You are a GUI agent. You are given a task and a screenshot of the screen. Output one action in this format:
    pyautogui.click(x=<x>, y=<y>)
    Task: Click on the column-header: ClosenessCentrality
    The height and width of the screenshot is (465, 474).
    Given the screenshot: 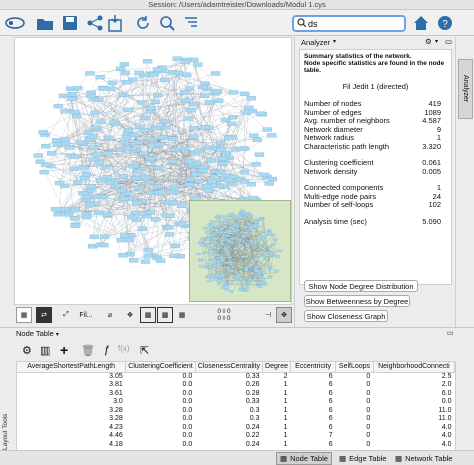 What is the action you would take?
    pyautogui.click(x=228, y=367)
    